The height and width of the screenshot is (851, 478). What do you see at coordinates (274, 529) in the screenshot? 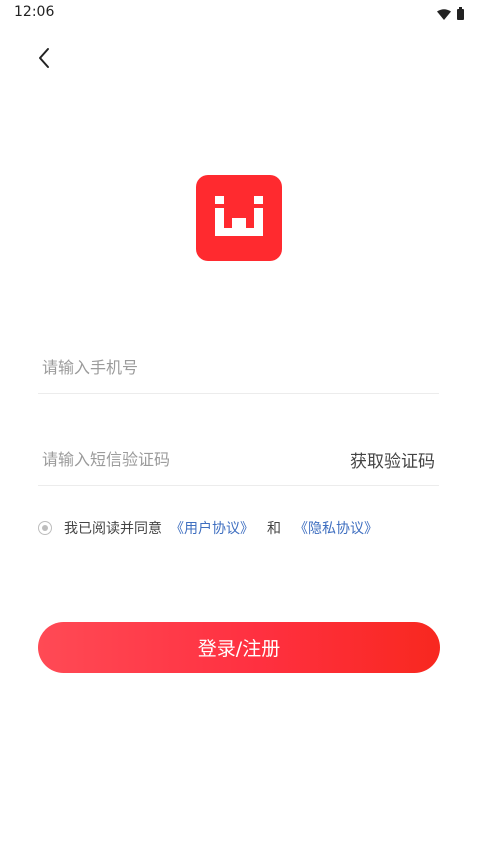
I see `agreement-and-text: 和` at bounding box center [274, 529].